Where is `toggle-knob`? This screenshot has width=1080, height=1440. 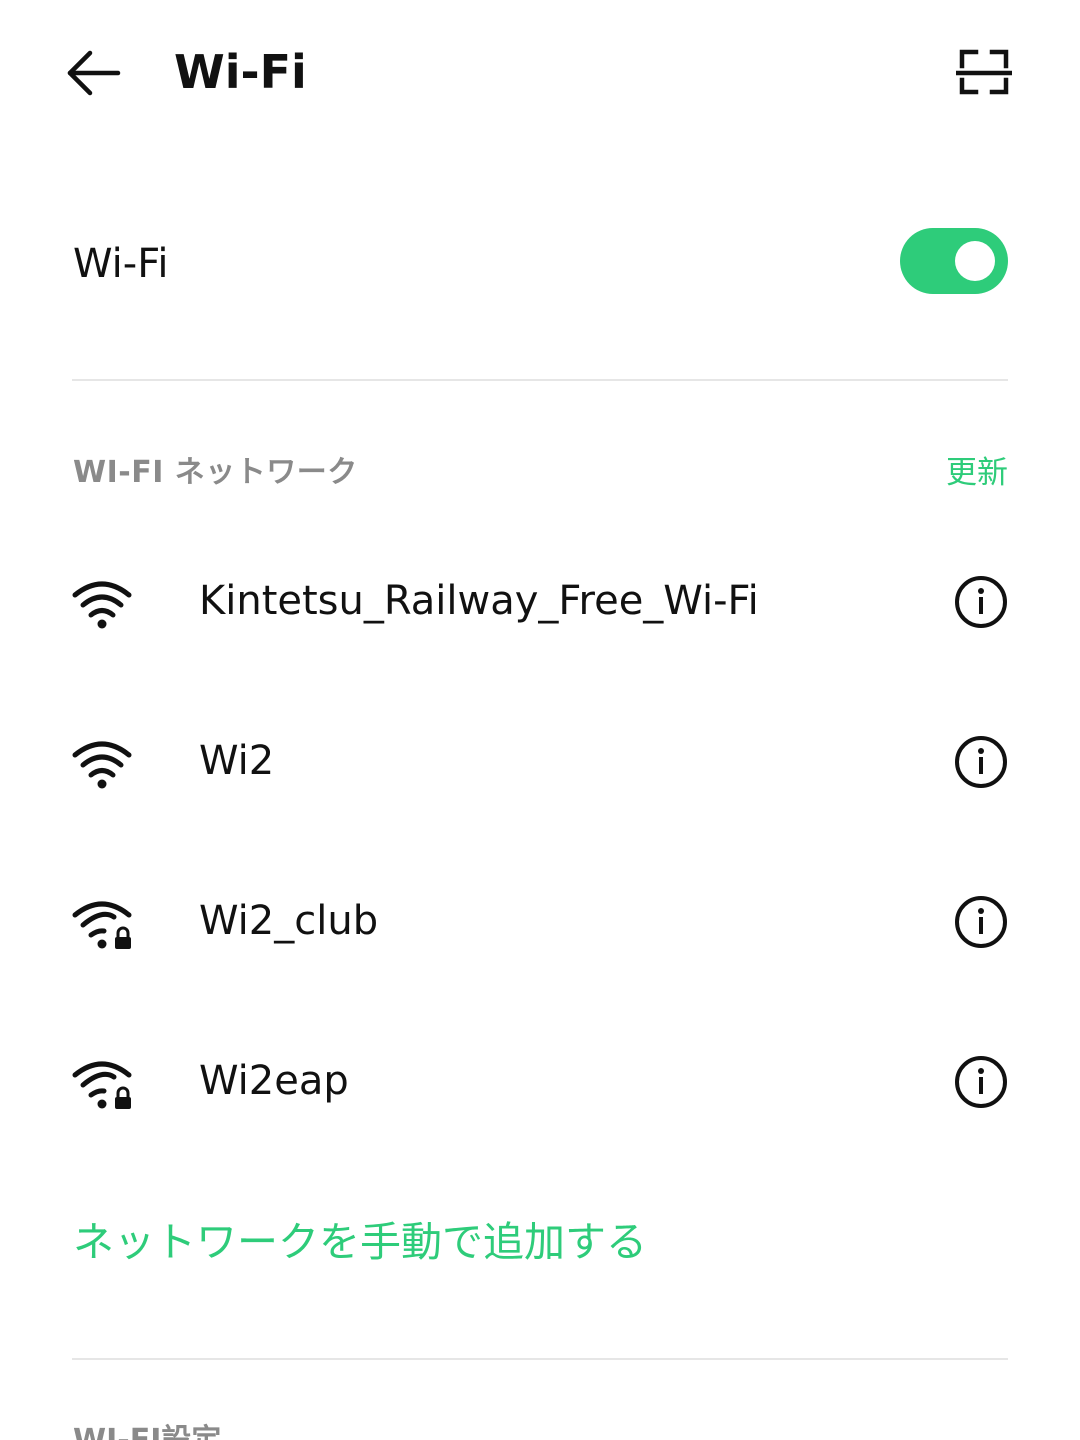
toggle-knob is located at coordinates (975, 261).